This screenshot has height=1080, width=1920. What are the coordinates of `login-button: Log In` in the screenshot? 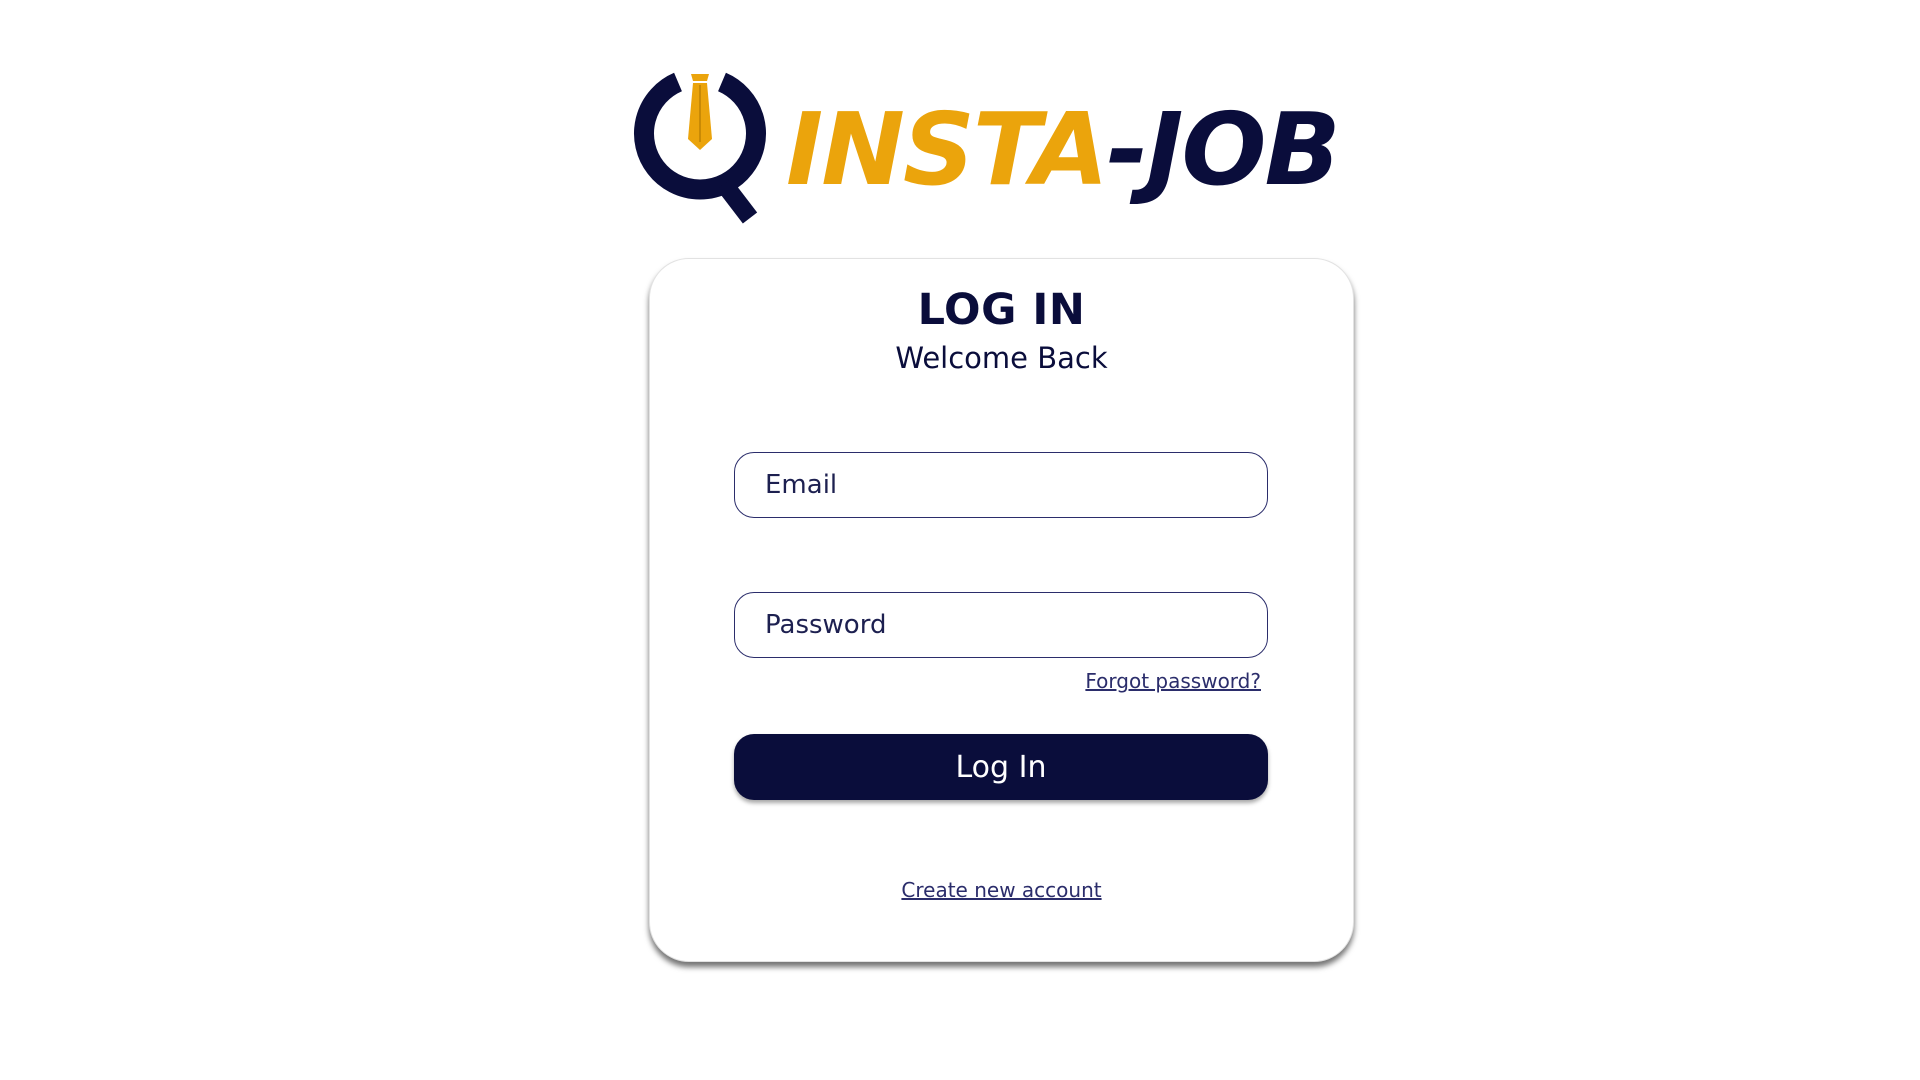 It's located at (1001, 767).